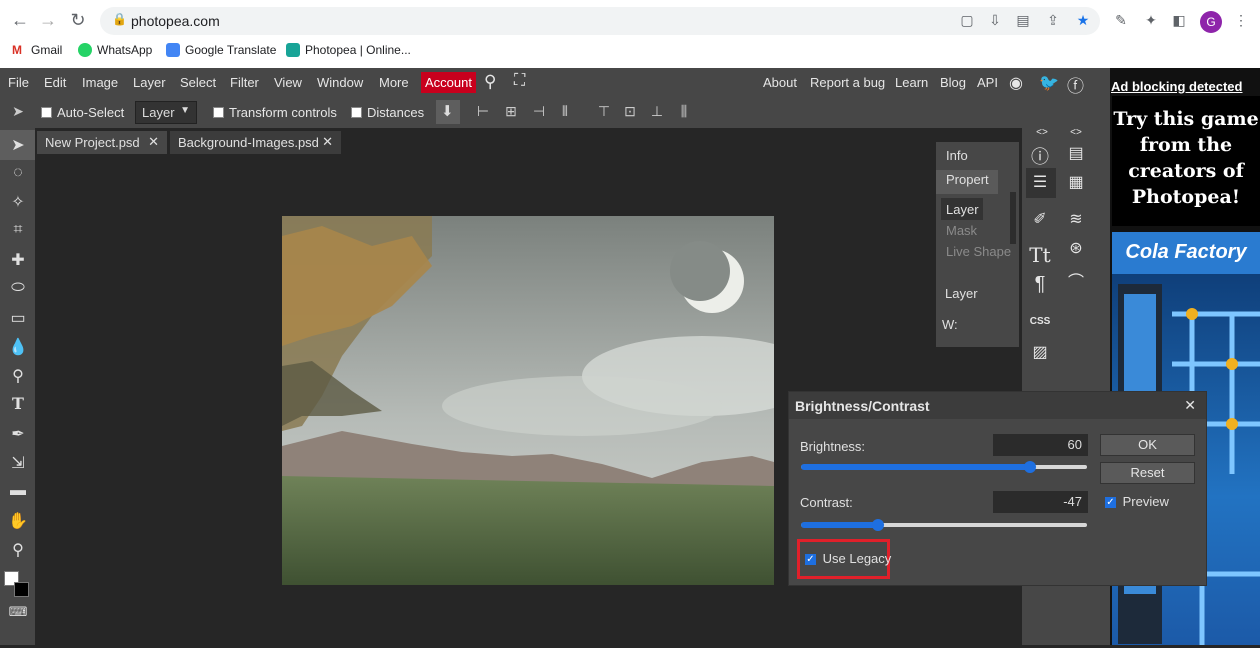 The image size is (1260, 648). I want to click on move-tool-icon: ➤, so click(18, 145).